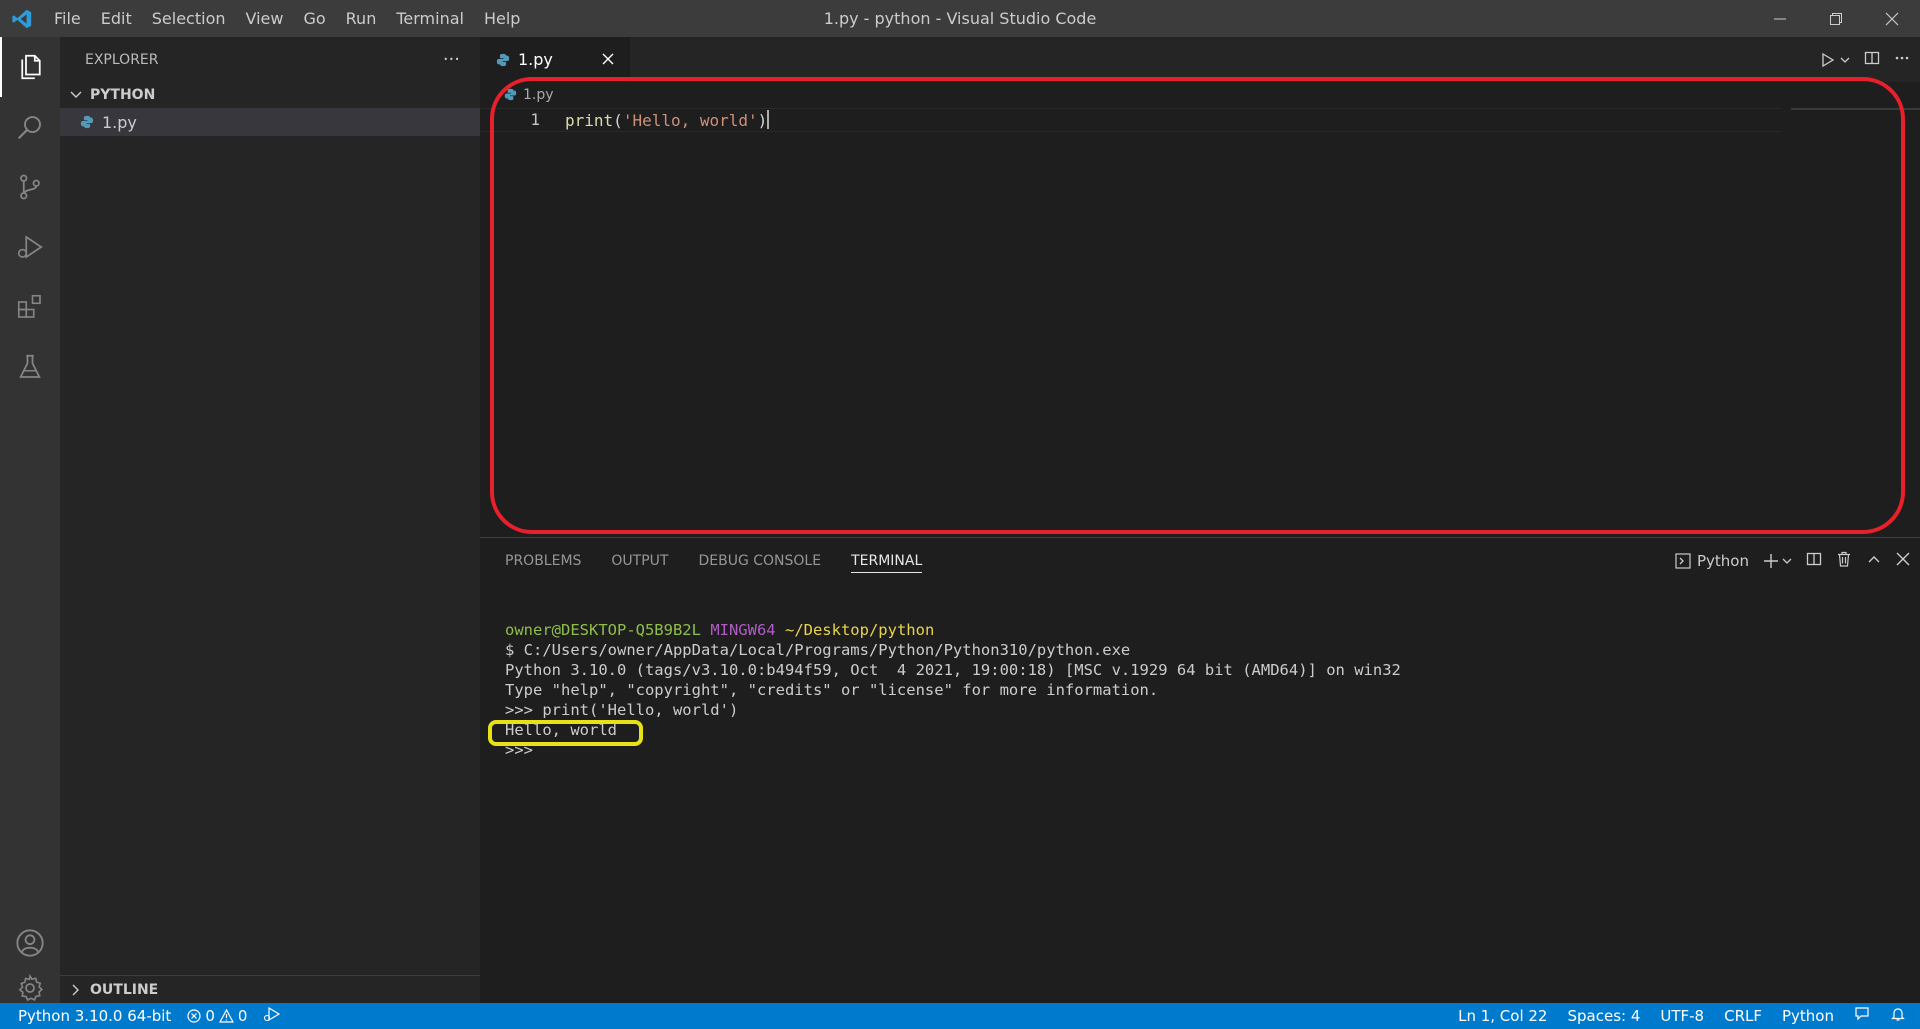  What do you see at coordinates (30, 307) in the screenshot?
I see `extensions-activity-button` at bounding box center [30, 307].